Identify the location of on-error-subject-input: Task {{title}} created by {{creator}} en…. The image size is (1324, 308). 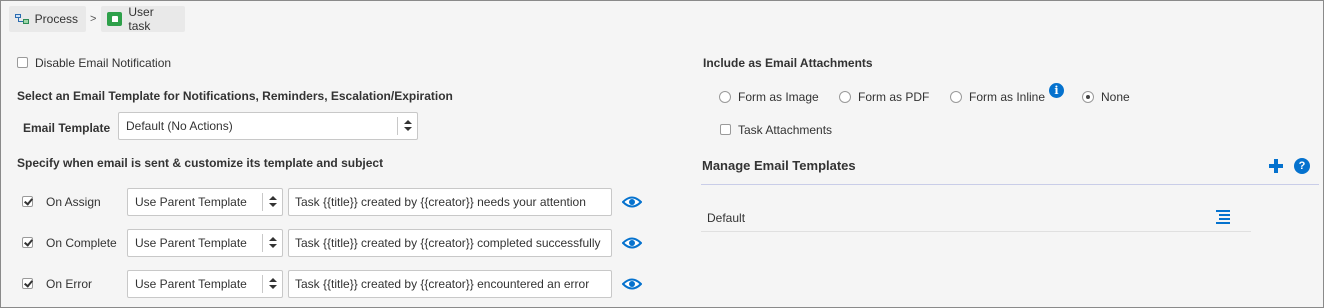
(450, 284).